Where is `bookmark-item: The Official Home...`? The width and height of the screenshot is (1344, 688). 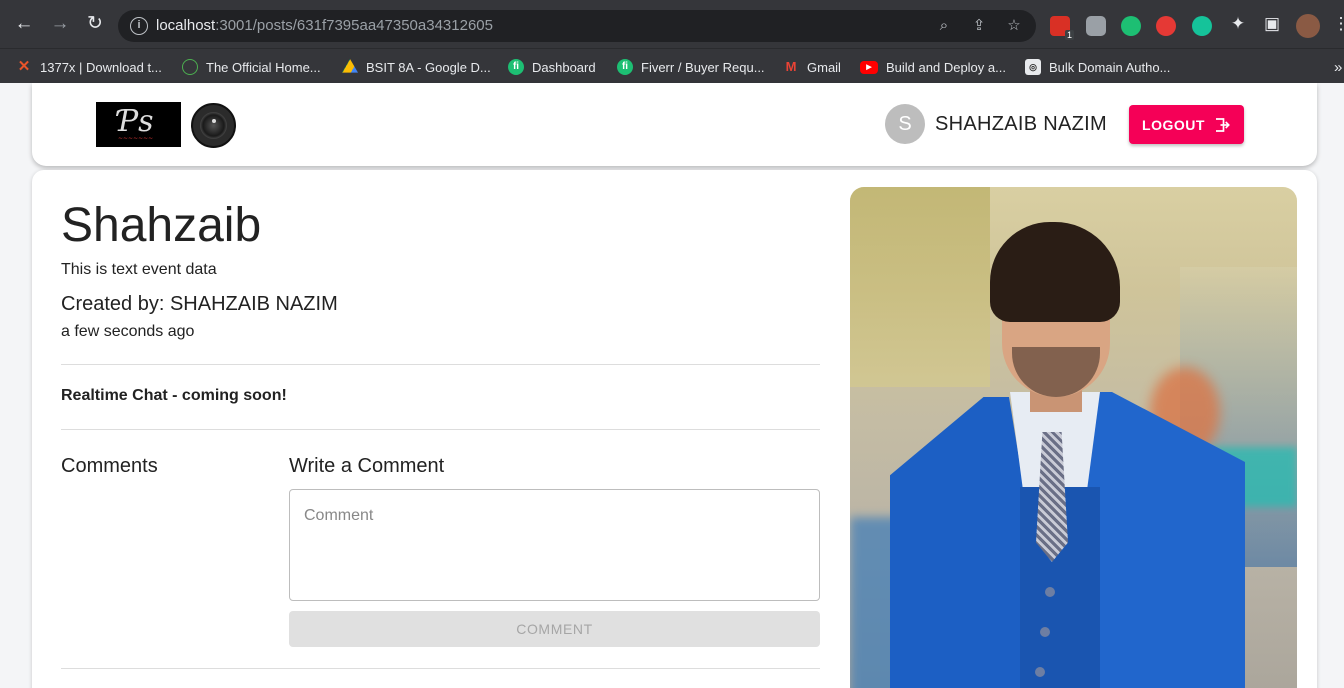 bookmark-item: The Official Home... is located at coordinates (251, 67).